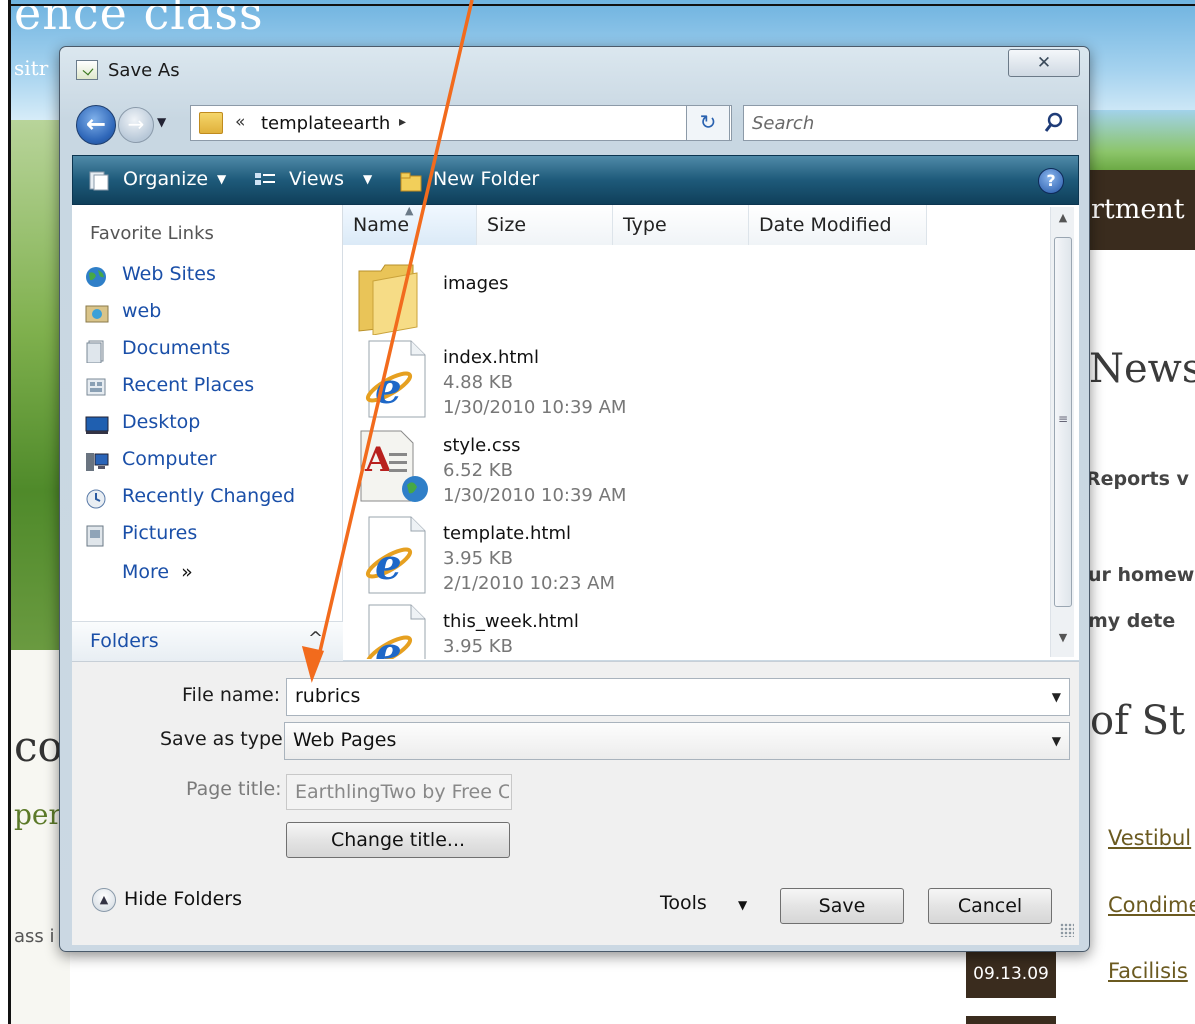  What do you see at coordinates (695, 297) in the screenshot?
I see `file-row-images: images` at bounding box center [695, 297].